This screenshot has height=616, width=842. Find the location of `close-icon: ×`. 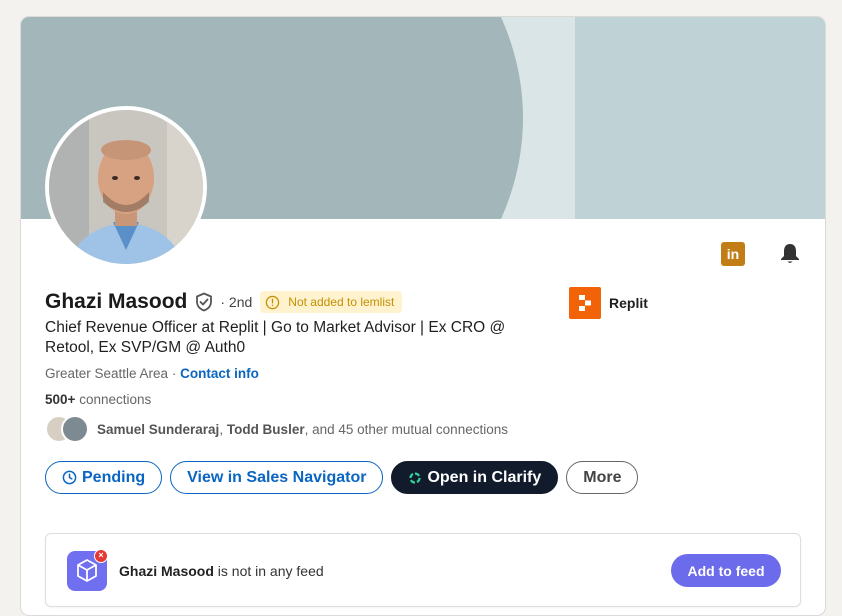

close-icon: × is located at coordinates (101, 556).